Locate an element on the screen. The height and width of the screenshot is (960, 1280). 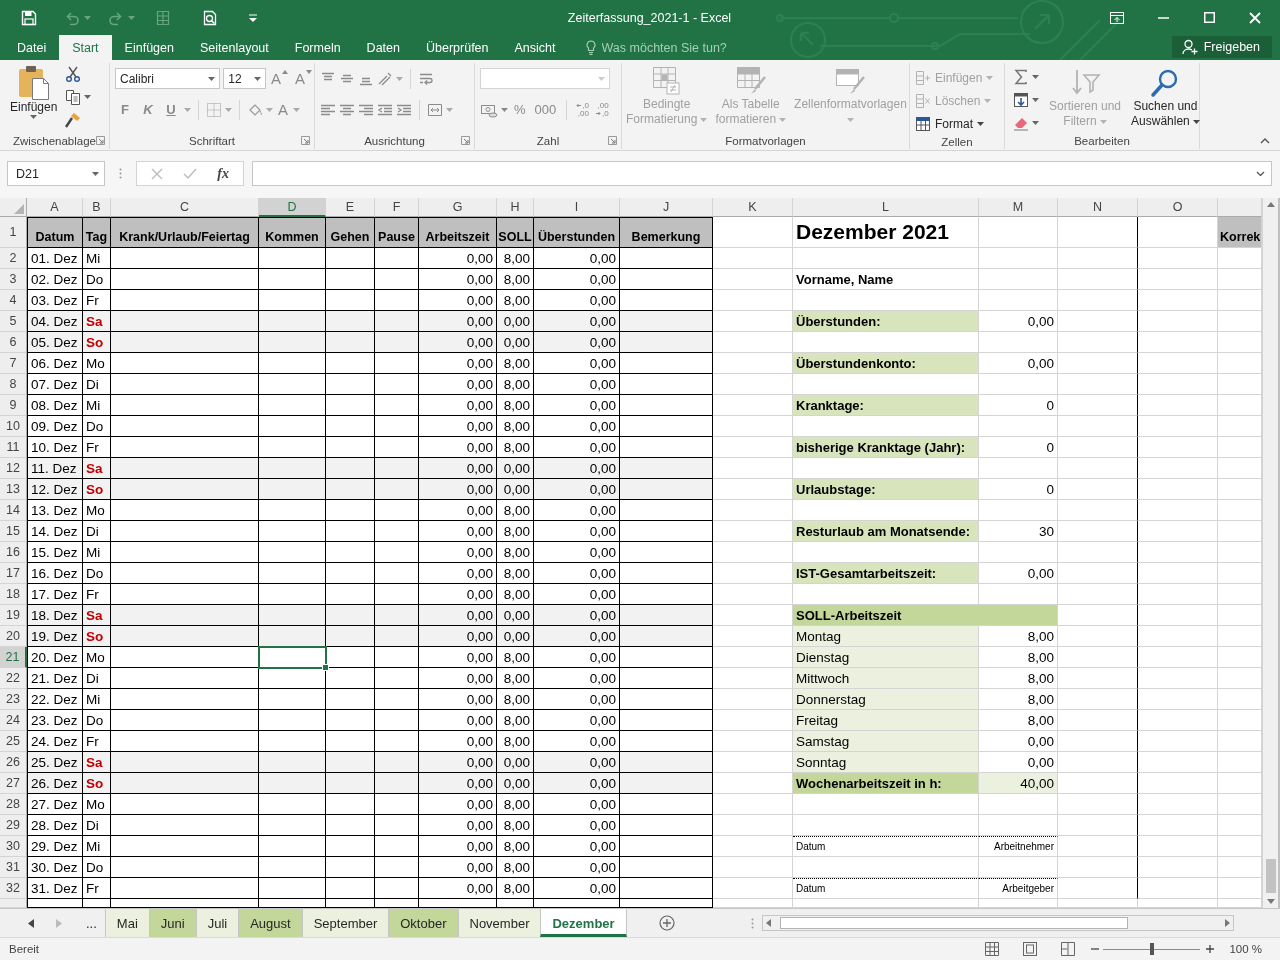
ribbon-tab: Einfügen is located at coordinates (149, 47).